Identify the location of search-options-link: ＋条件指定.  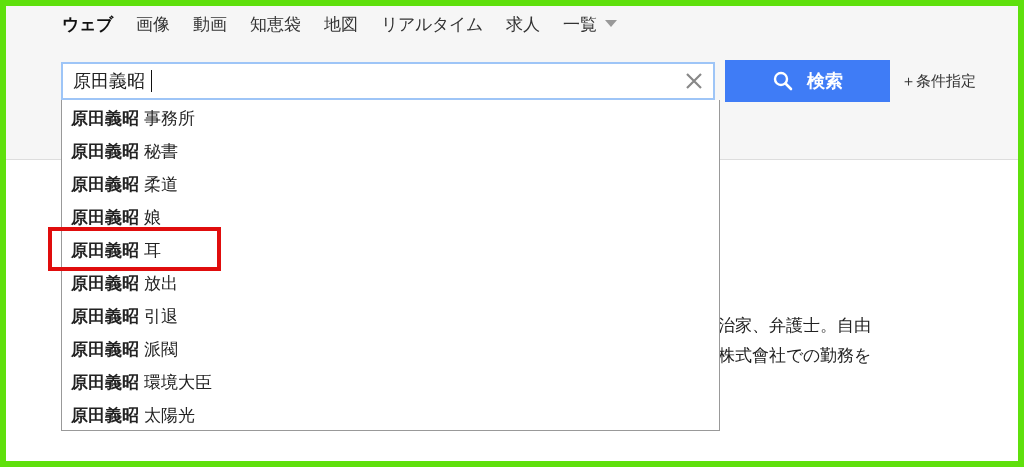
(938, 81).